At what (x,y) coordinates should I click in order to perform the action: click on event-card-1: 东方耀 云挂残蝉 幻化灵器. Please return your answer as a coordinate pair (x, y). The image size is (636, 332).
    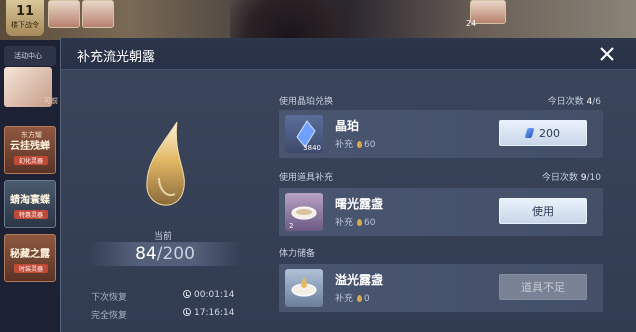
    Looking at the image, I should click on (30, 150).